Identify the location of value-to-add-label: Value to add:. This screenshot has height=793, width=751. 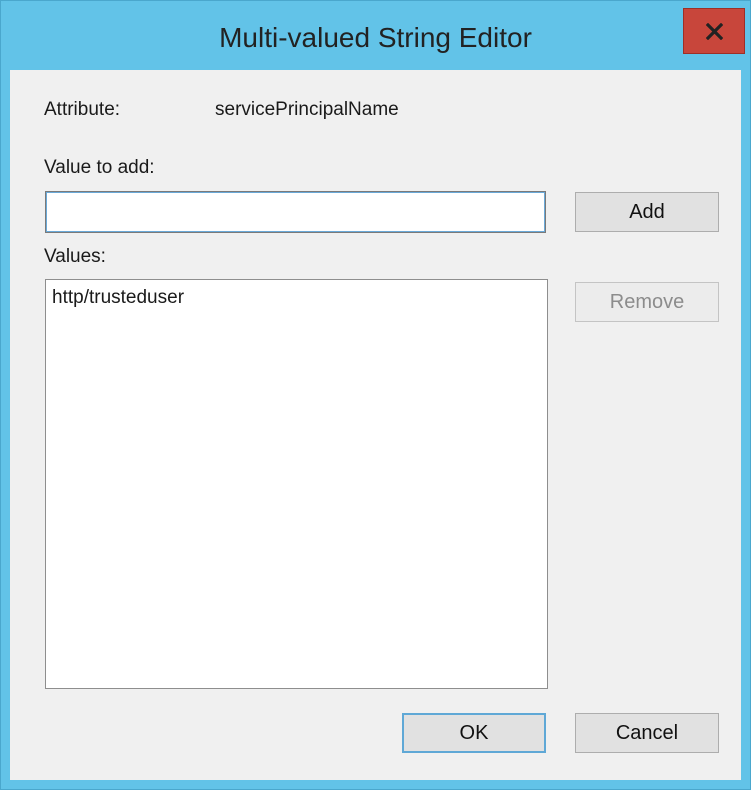
(99, 167).